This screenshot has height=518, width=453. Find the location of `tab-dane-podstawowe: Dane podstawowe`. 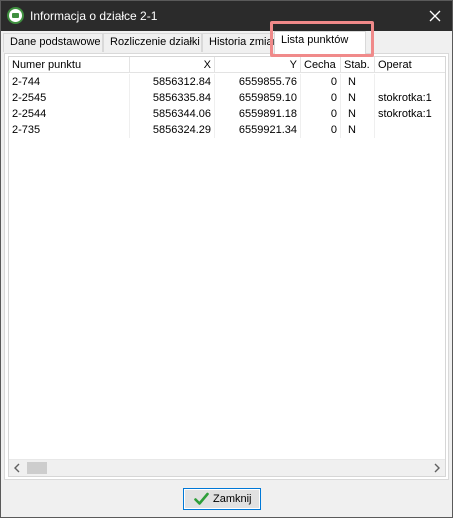

tab-dane-podstawowe: Dane podstawowe is located at coordinates (53, 42).